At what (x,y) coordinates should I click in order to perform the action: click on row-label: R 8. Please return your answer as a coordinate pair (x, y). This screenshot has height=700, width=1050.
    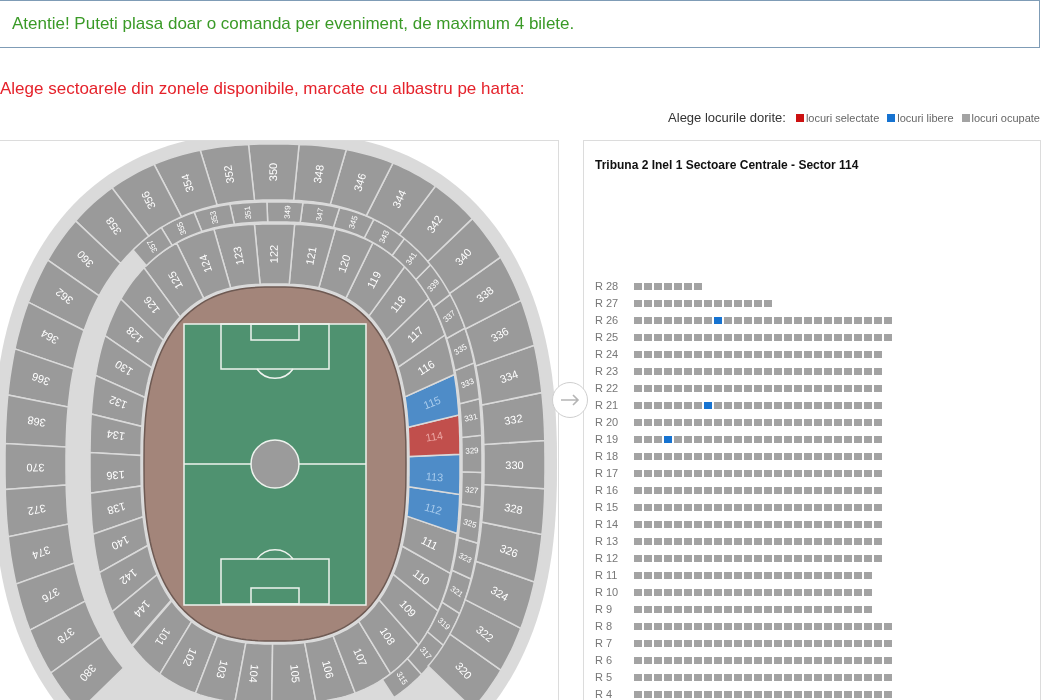
    Looking at the image, I should click on (604, 627).